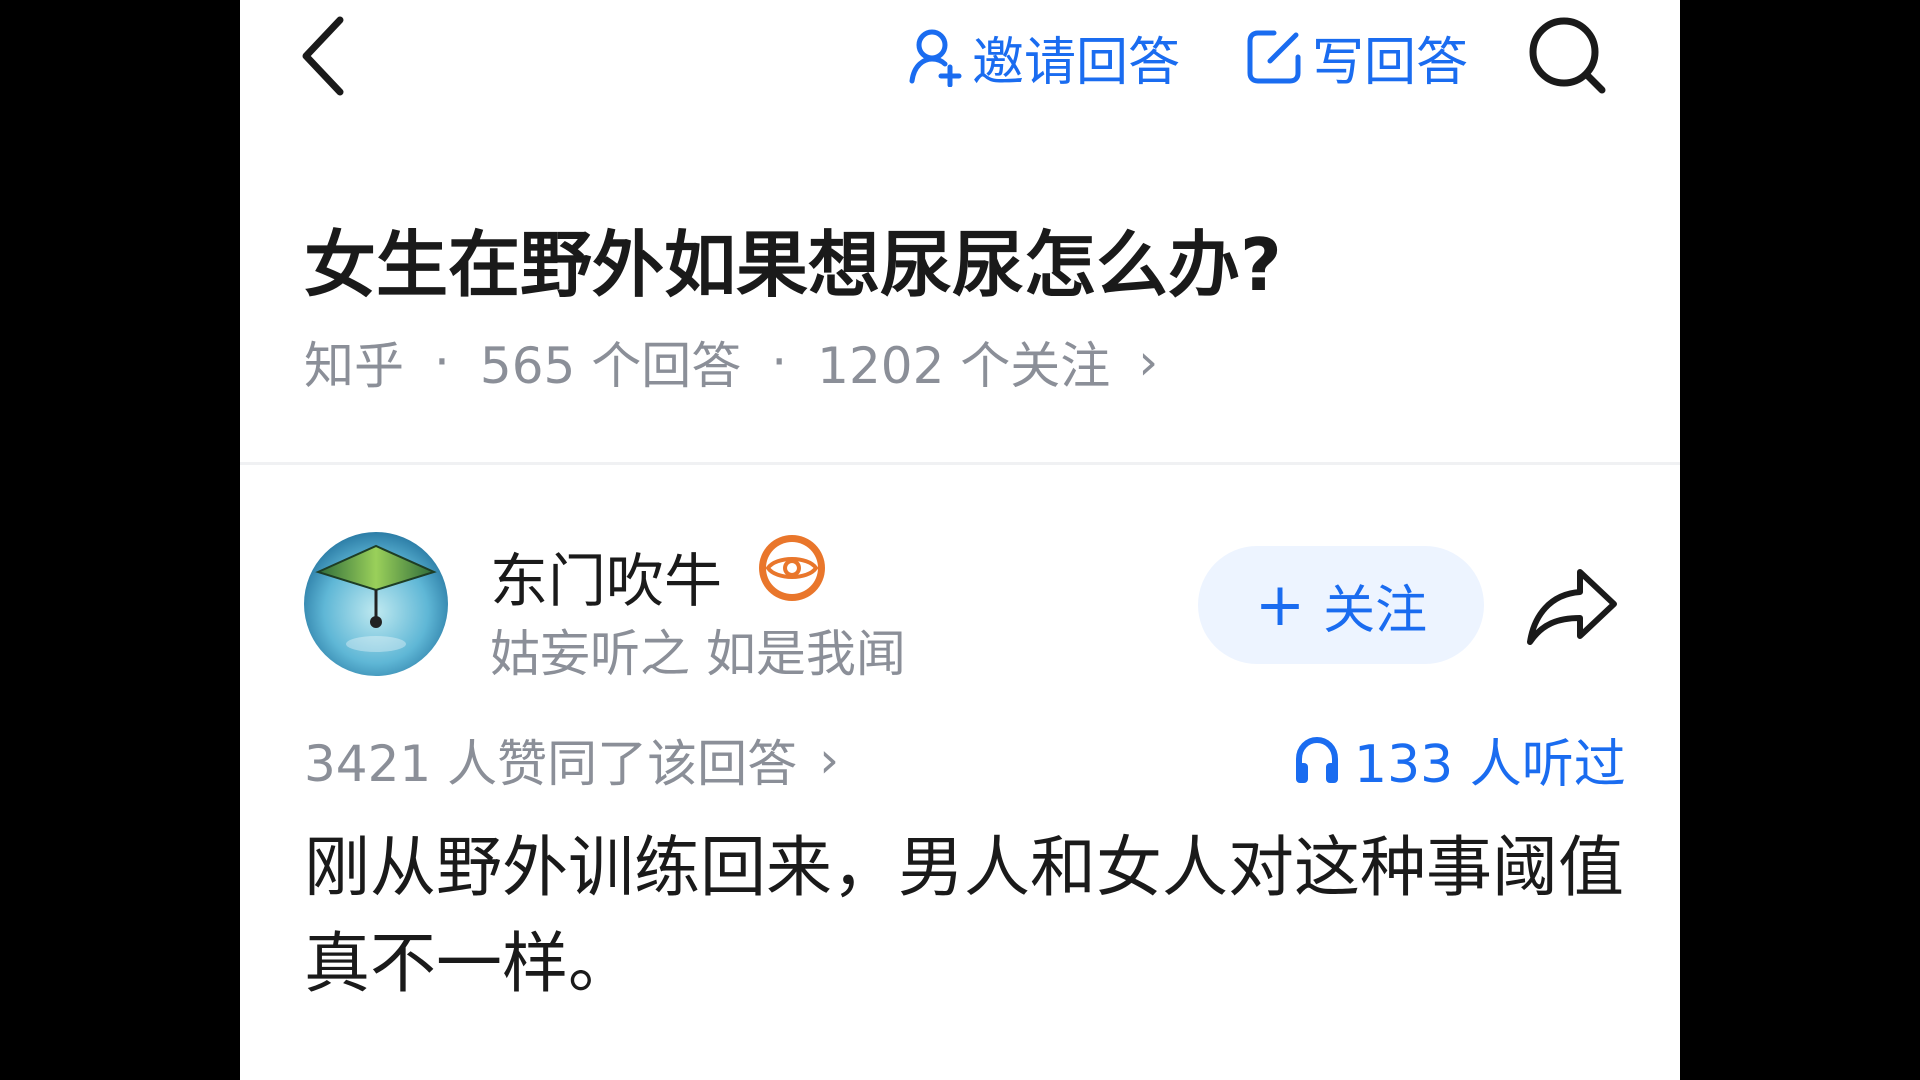  Describe the element at coordinates (354, 366) in the screenshot. I see `question-source: 知乎` at that location.